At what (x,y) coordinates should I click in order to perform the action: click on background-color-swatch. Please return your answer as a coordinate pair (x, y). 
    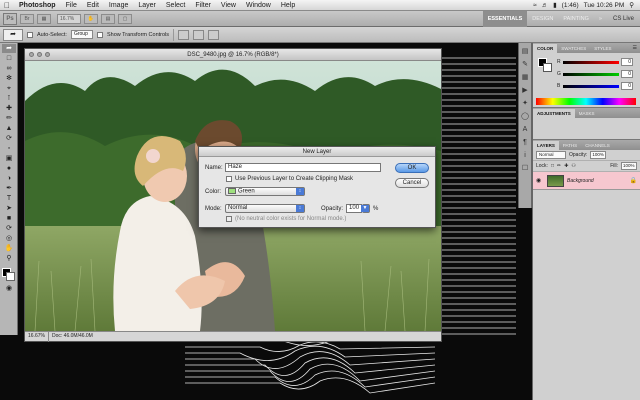
    Looking at the image, I should click on (10, 276).